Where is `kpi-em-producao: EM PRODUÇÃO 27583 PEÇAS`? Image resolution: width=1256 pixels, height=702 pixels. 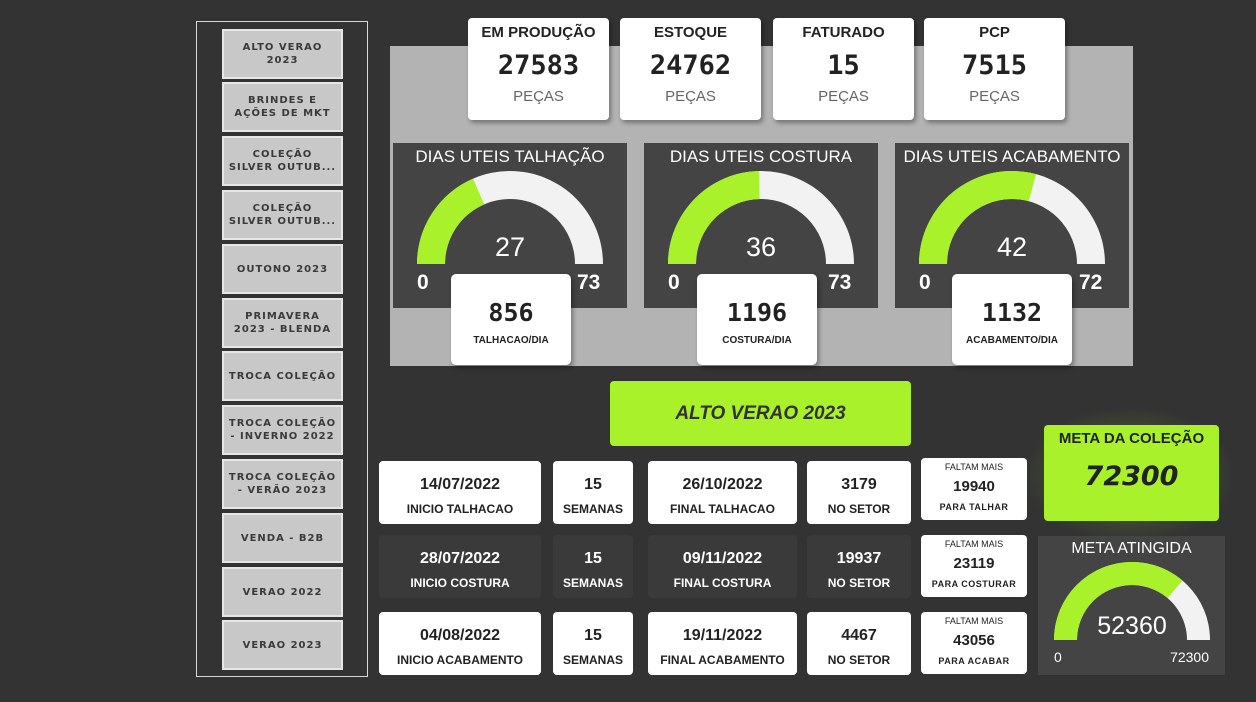 kpi-em-producao: EM PRODUÇÃO 27583 PEÇAS is located at coordinates (538, 69).